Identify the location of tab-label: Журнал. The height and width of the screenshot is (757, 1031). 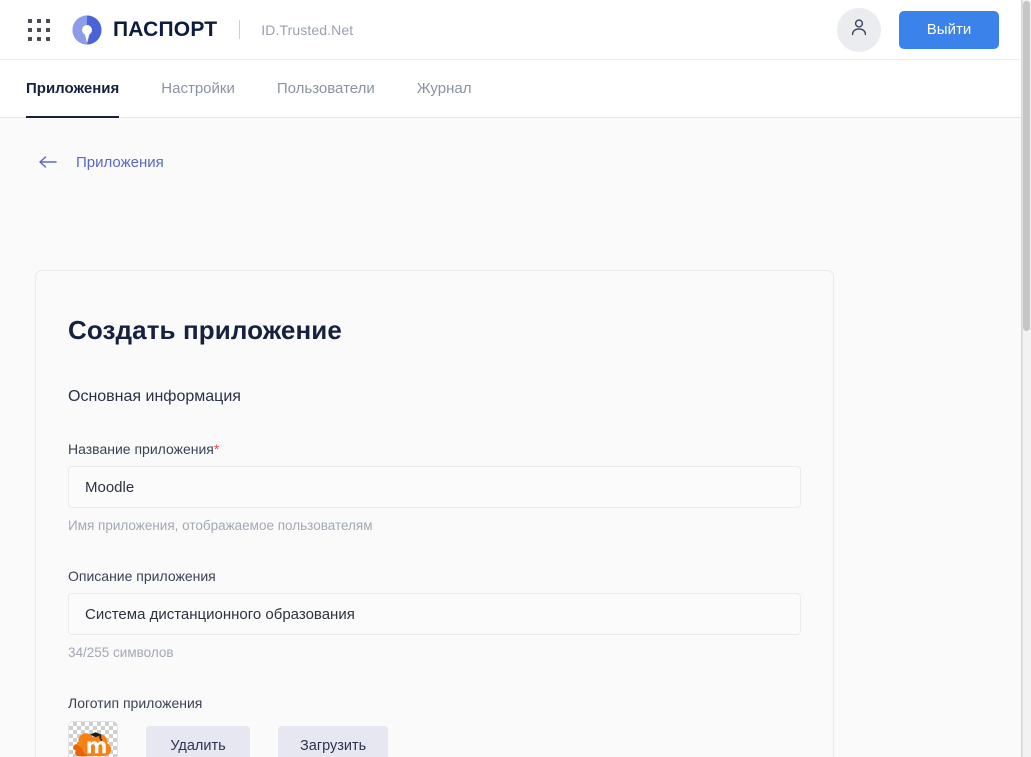
(444, 88).